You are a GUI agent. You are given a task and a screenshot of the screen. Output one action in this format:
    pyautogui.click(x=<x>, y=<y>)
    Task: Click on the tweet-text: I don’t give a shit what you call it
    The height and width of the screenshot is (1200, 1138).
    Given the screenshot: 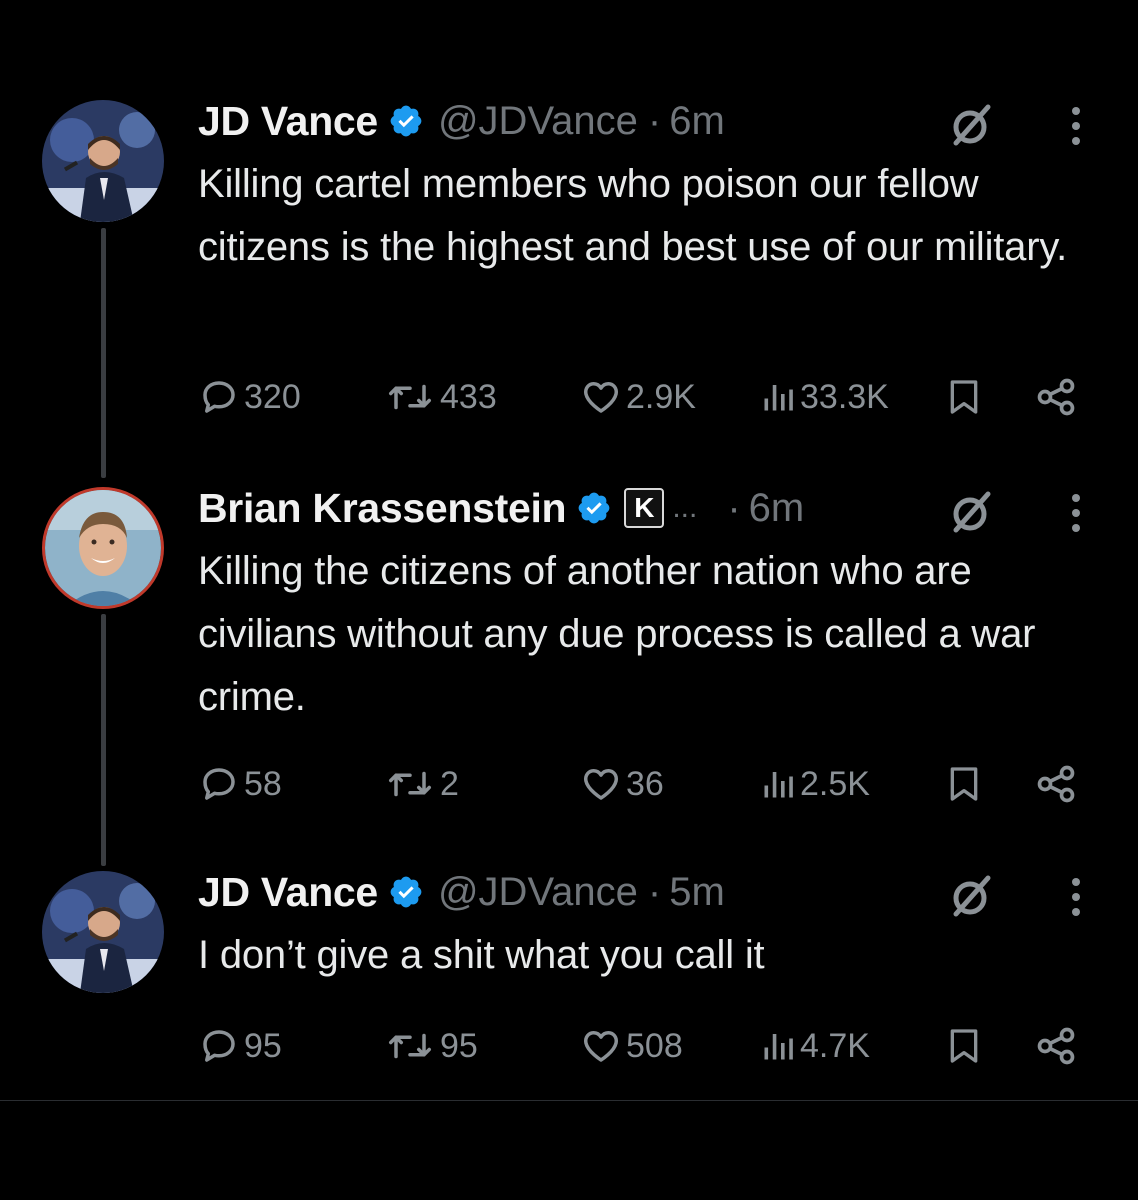 What is the action you would take?
    pyautogui.click(x=481, y=955)
    